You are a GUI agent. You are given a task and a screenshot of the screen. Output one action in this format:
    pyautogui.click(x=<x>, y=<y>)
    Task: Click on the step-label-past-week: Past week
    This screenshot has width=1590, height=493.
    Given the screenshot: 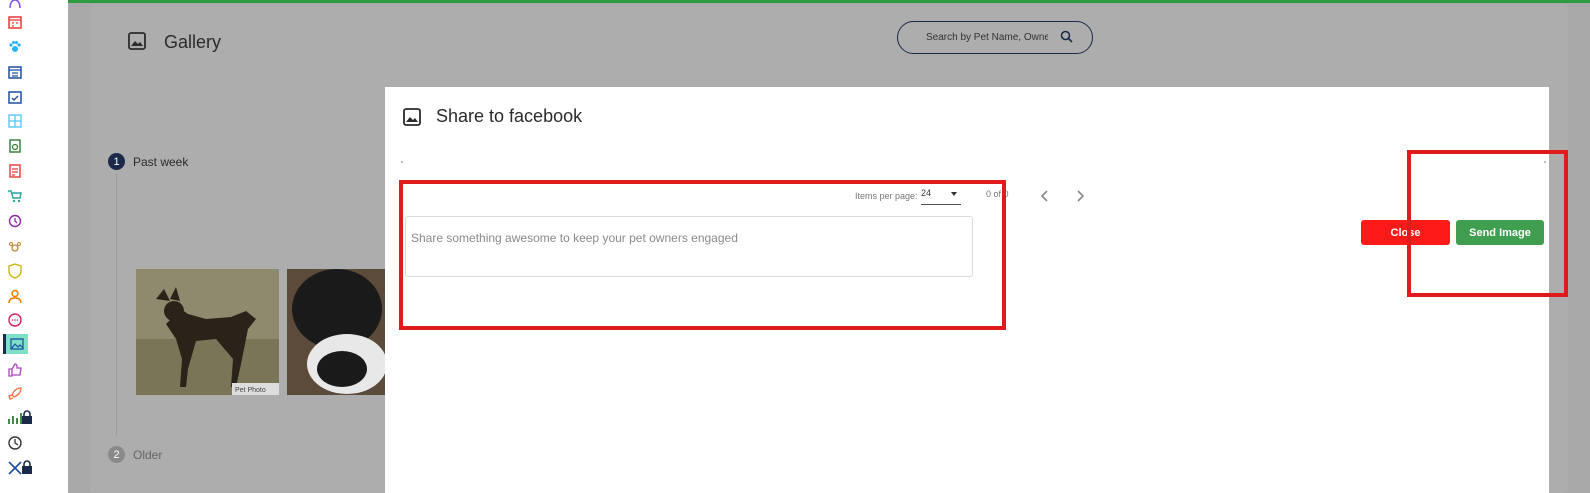 What is the action you would take?
    pyautogui.click(x=160, y=162)
    